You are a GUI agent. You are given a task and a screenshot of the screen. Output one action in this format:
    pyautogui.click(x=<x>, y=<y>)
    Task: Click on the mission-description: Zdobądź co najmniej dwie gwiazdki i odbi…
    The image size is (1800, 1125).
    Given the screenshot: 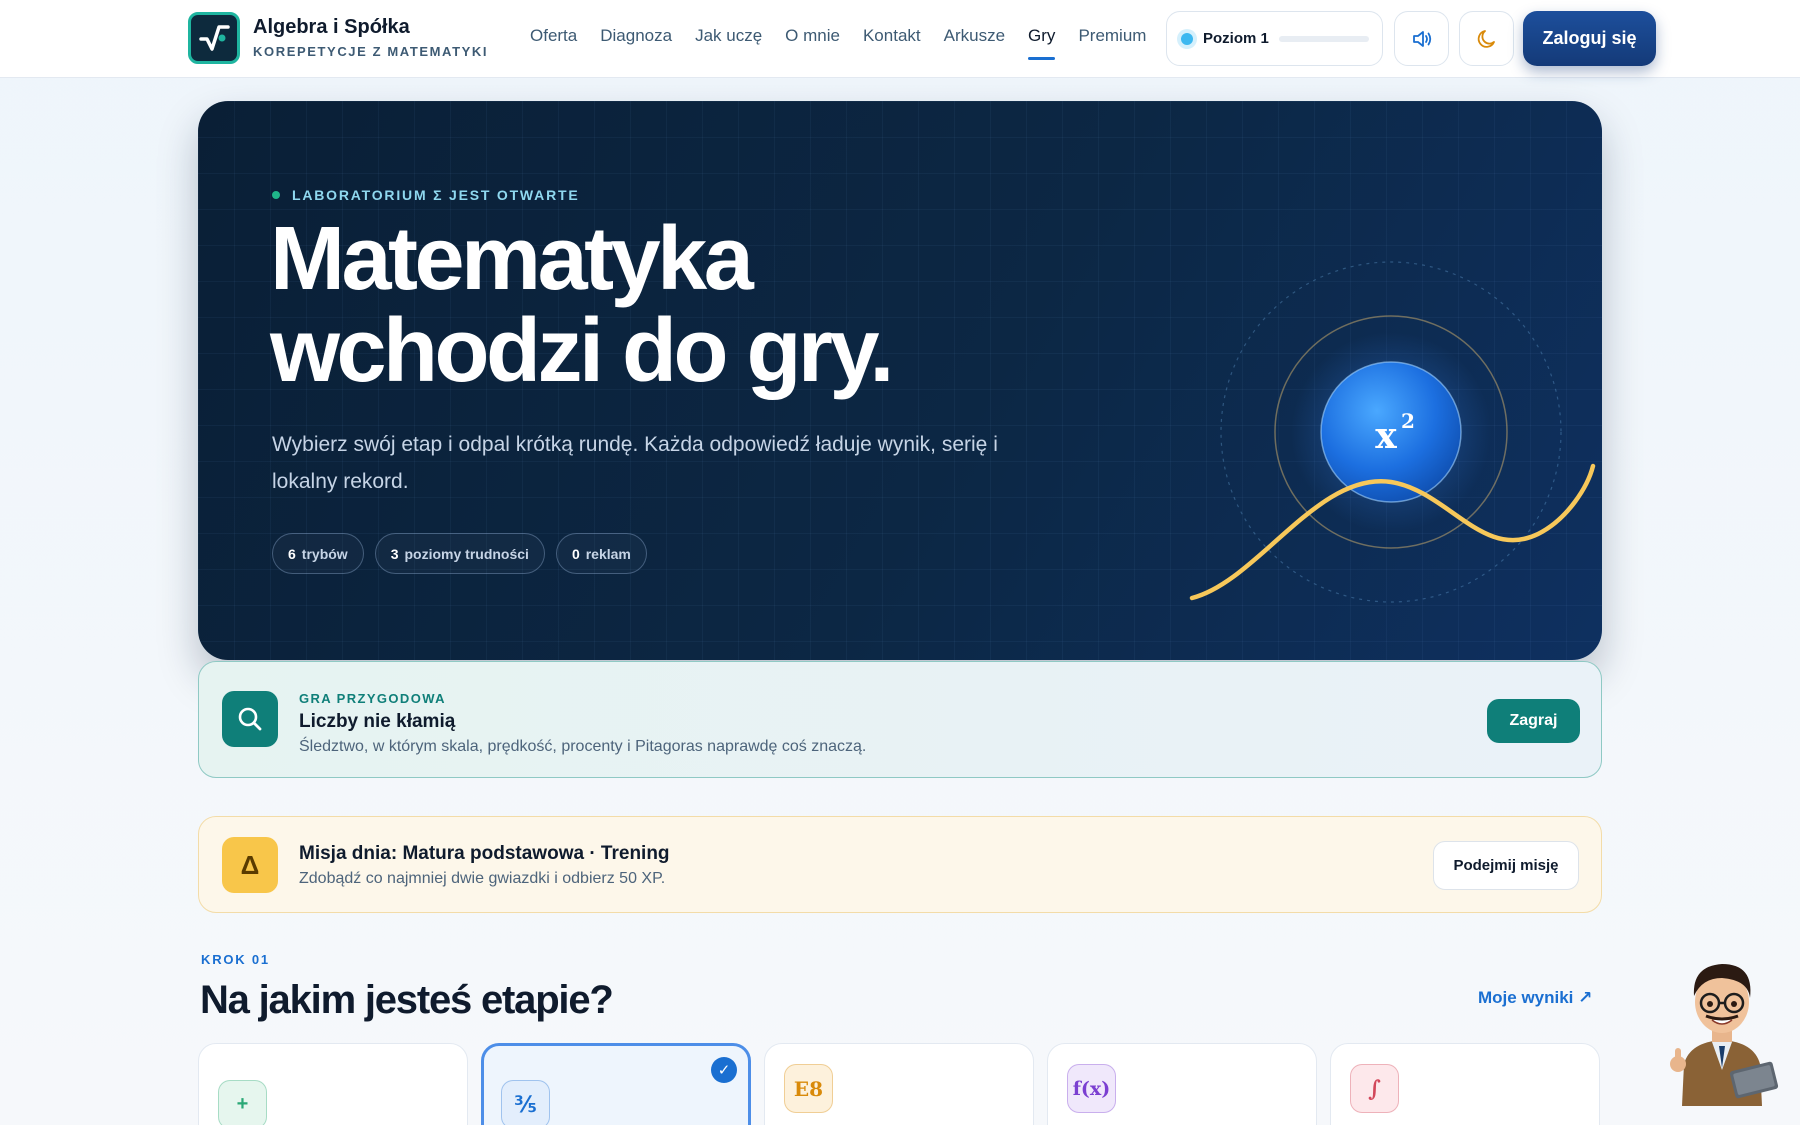 What is the action you would take?
    pyautogui.click(x=482, y=878)
    